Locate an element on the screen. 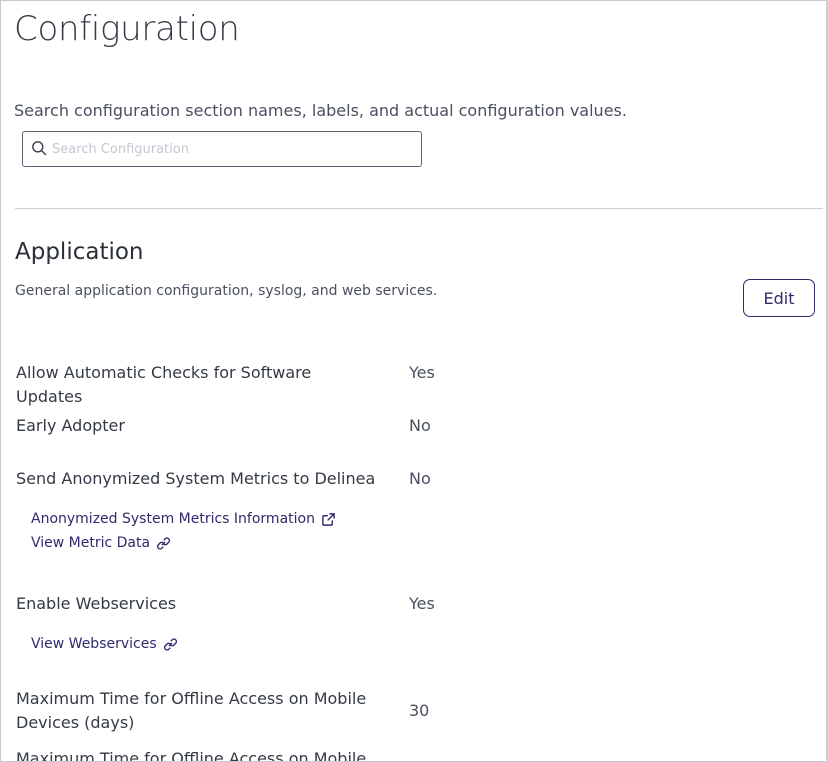  search-box is located at coordinates (222, 149).